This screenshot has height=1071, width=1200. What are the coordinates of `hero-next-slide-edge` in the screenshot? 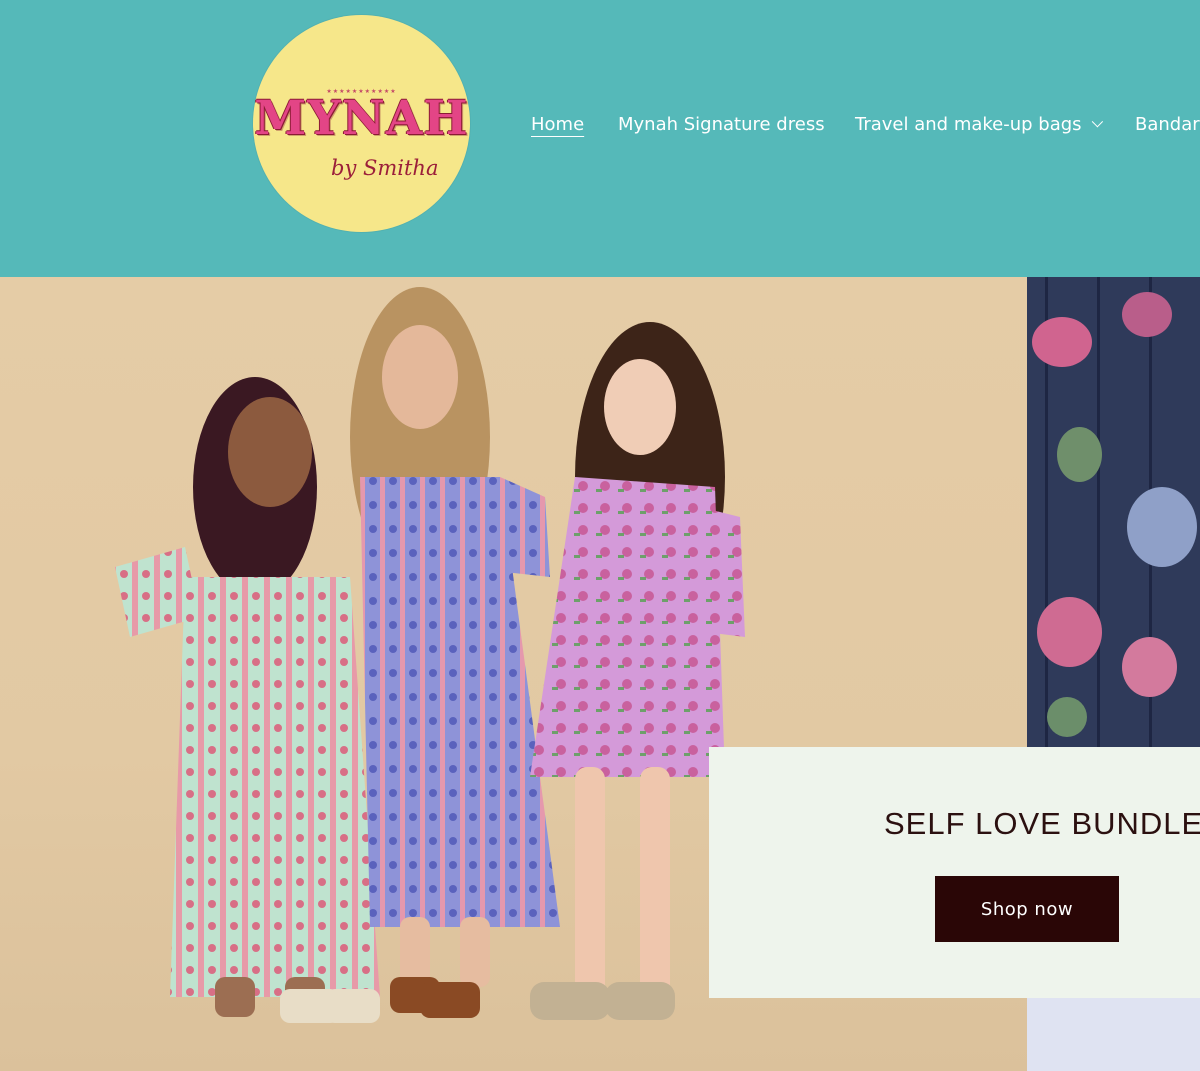 It's located at (1113, 1034).